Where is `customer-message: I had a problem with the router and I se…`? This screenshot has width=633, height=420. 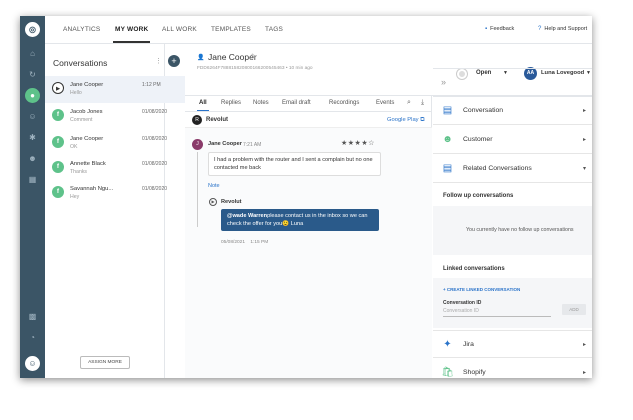 customer-message: I had a problem with the router and I se… is located at coordinates (294, 164).